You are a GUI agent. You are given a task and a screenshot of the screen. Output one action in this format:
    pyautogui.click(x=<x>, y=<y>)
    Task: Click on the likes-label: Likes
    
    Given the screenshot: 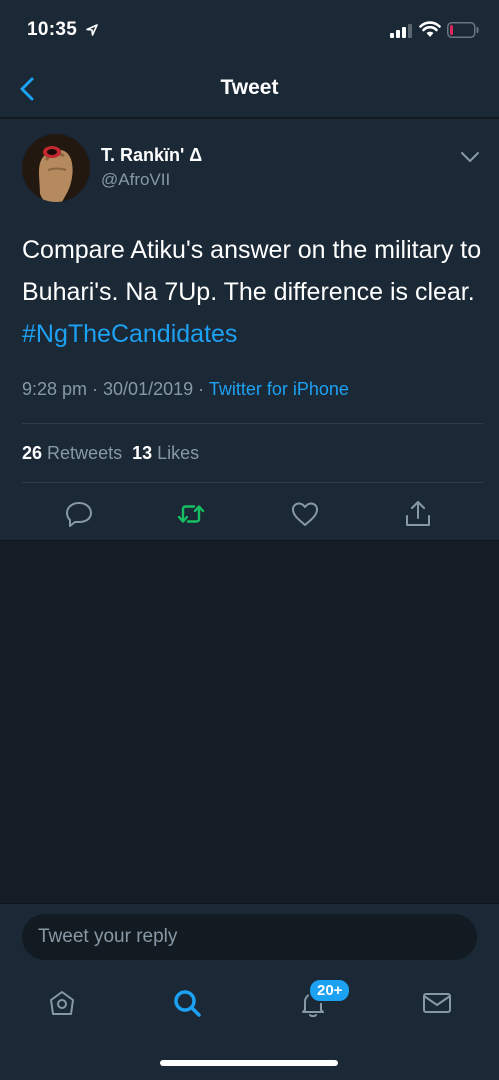 What is the action you would take?
    pyautogui.click(x=178, y=453)
    